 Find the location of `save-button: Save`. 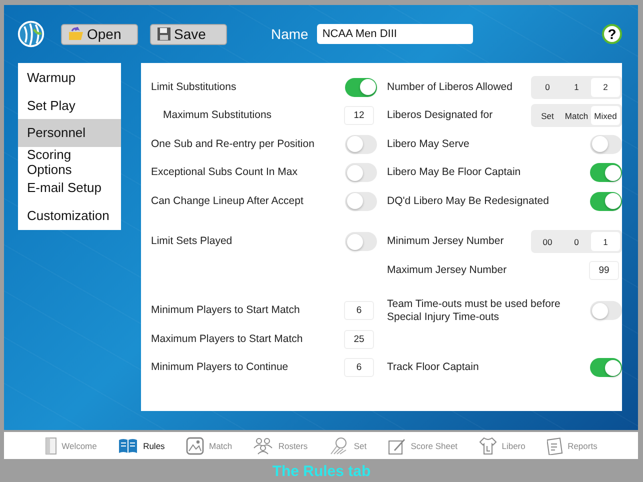

save-button: Save is located at coordinates (188, 34).